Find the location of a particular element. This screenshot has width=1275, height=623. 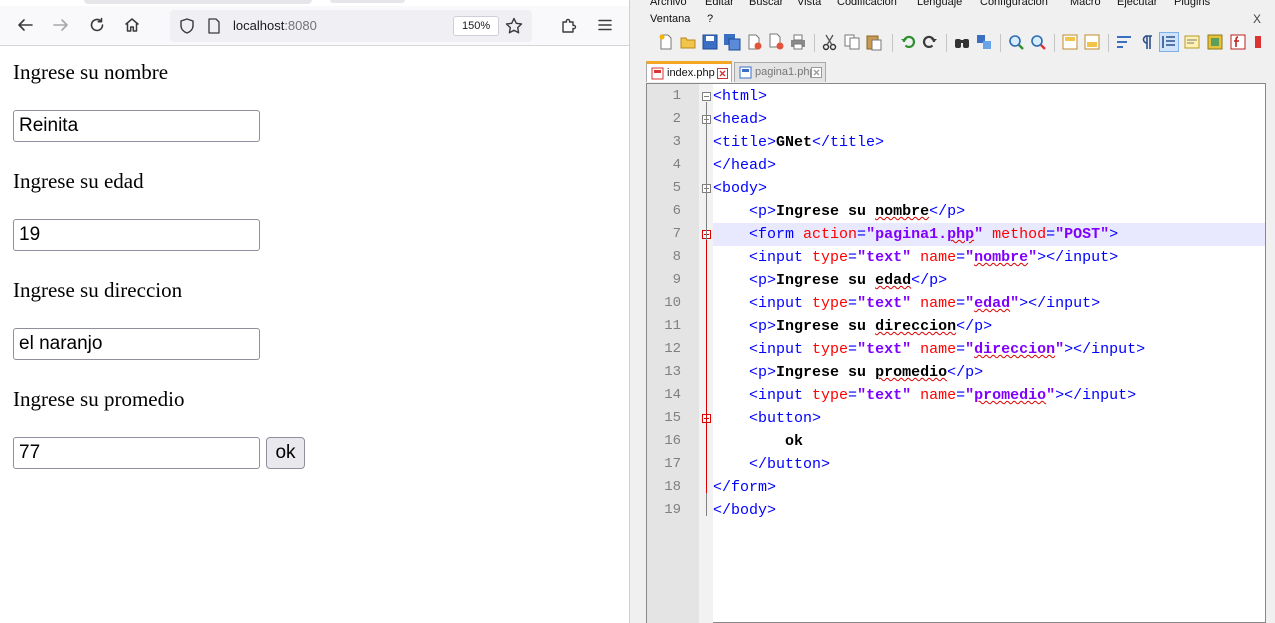

tab-index-php: index.php is located at coordinates (689, 71).